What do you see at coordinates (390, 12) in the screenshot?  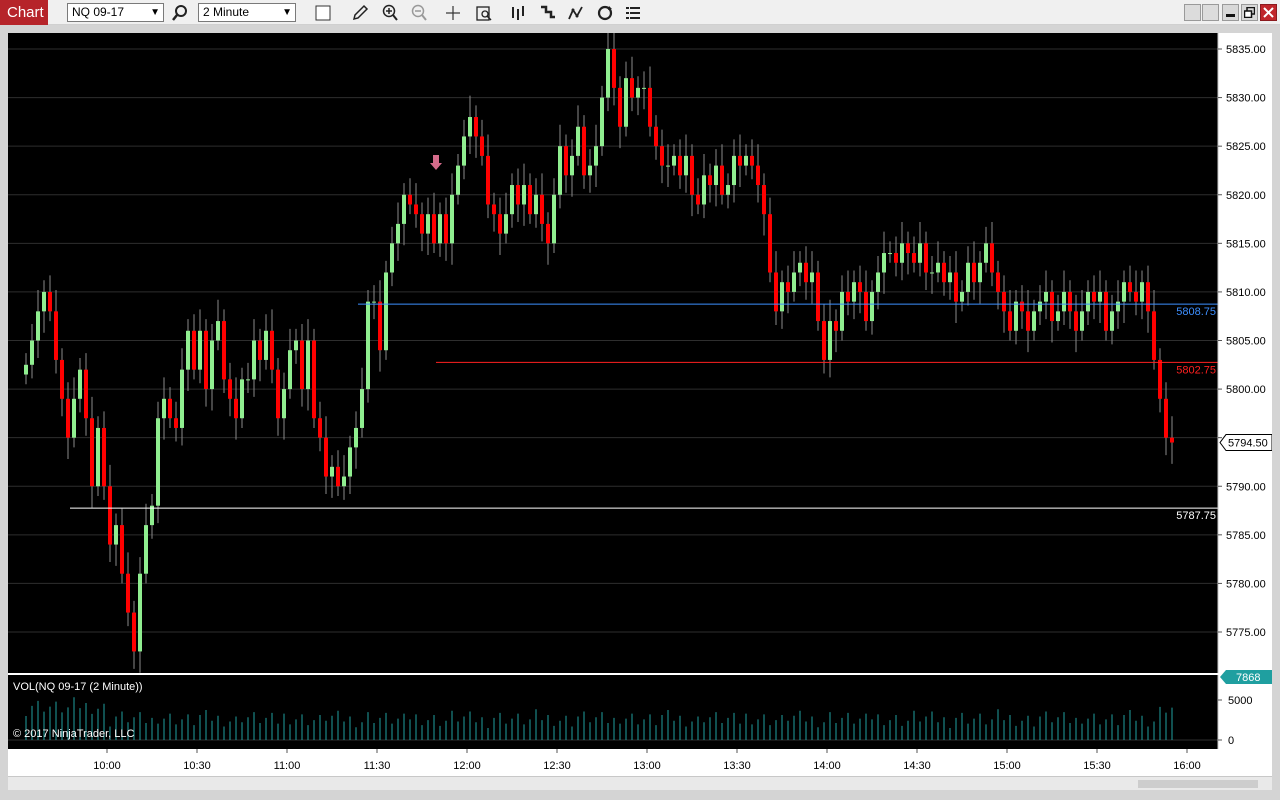 I see `zoom-in-icon` at bounding box center [390, 12].